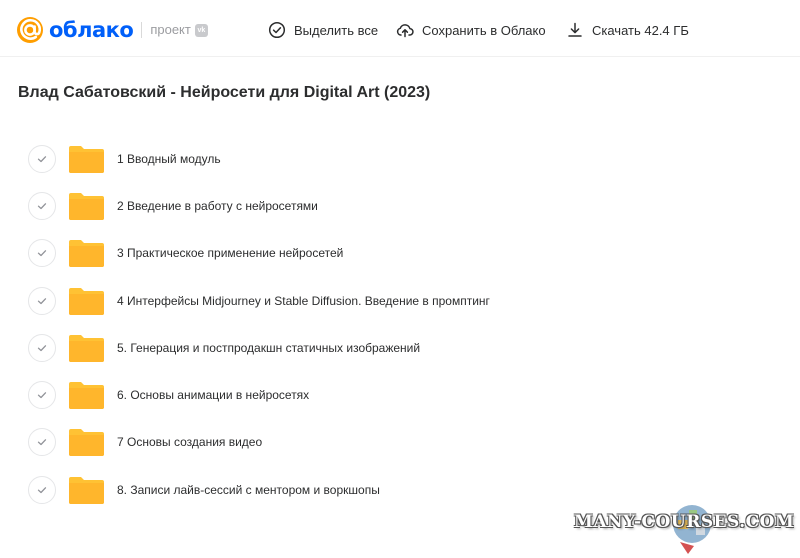 This screenshot has width=800, height=558. Describe the element at coordinates (400, 158) in the screenshot. I see `folder-row: 1 Вводный модуль` at that location.